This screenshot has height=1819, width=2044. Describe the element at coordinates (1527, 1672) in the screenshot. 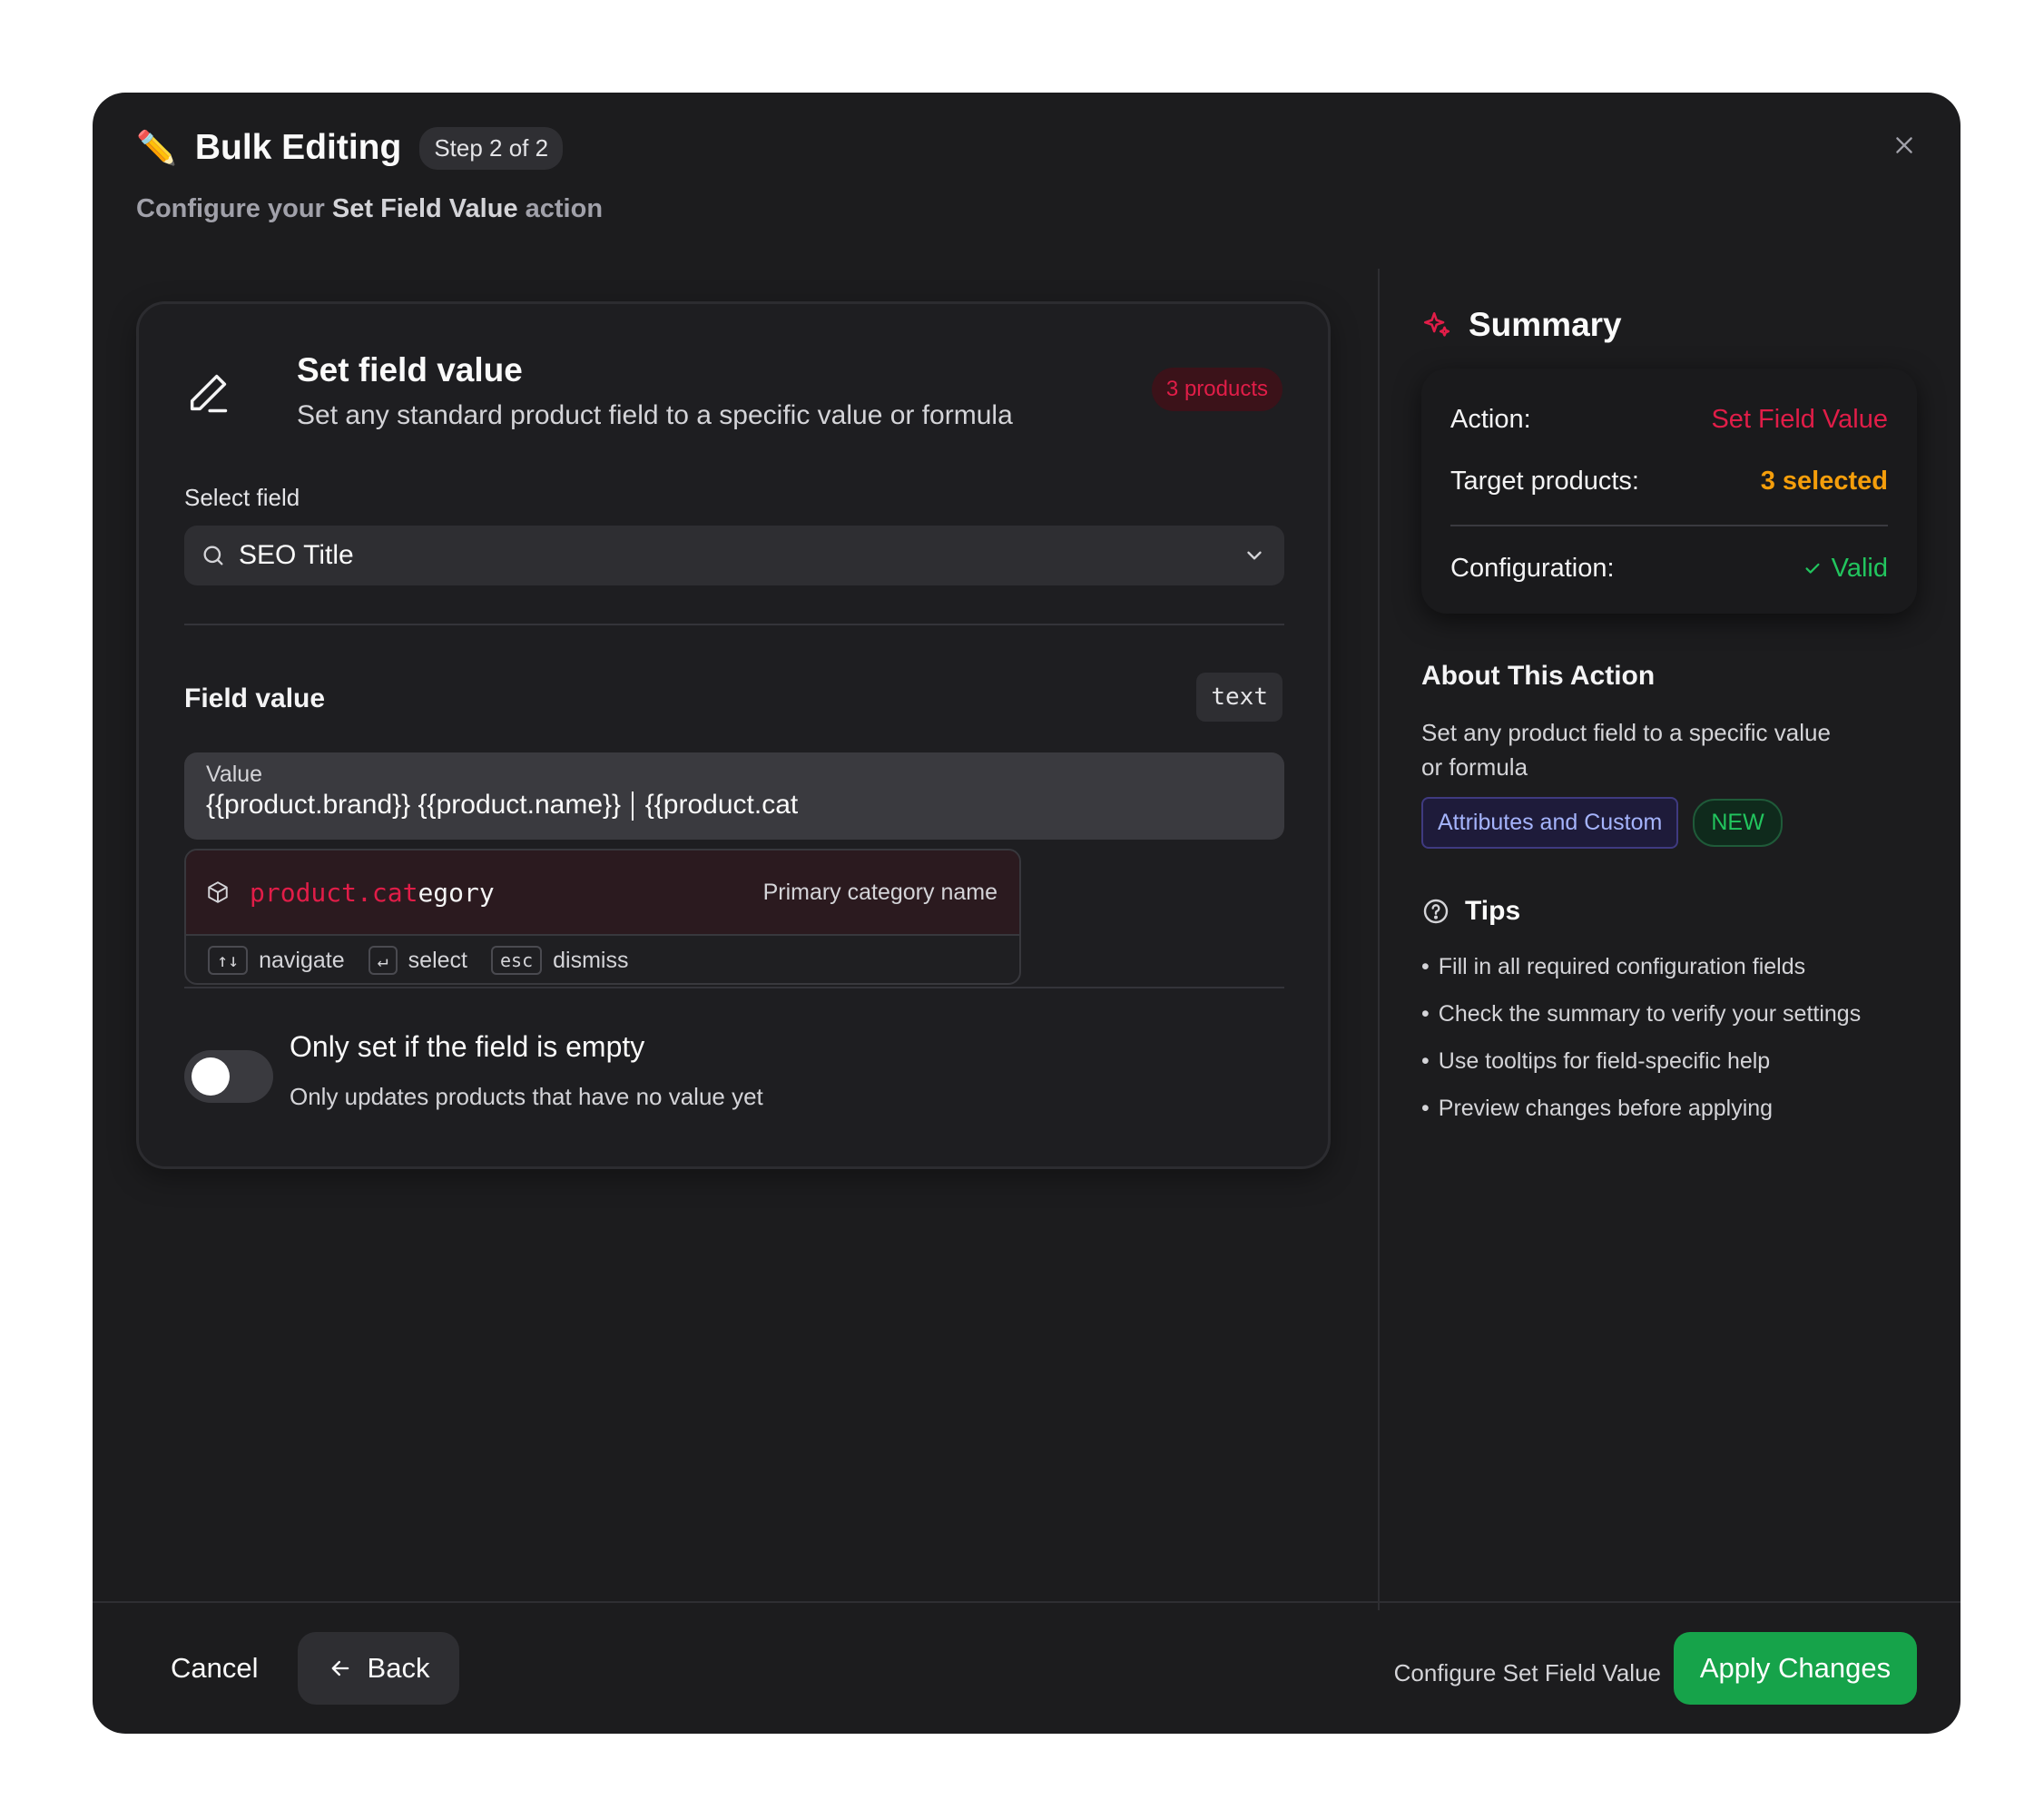

I see `footer-hint: Configure Set Field Value` at that location.